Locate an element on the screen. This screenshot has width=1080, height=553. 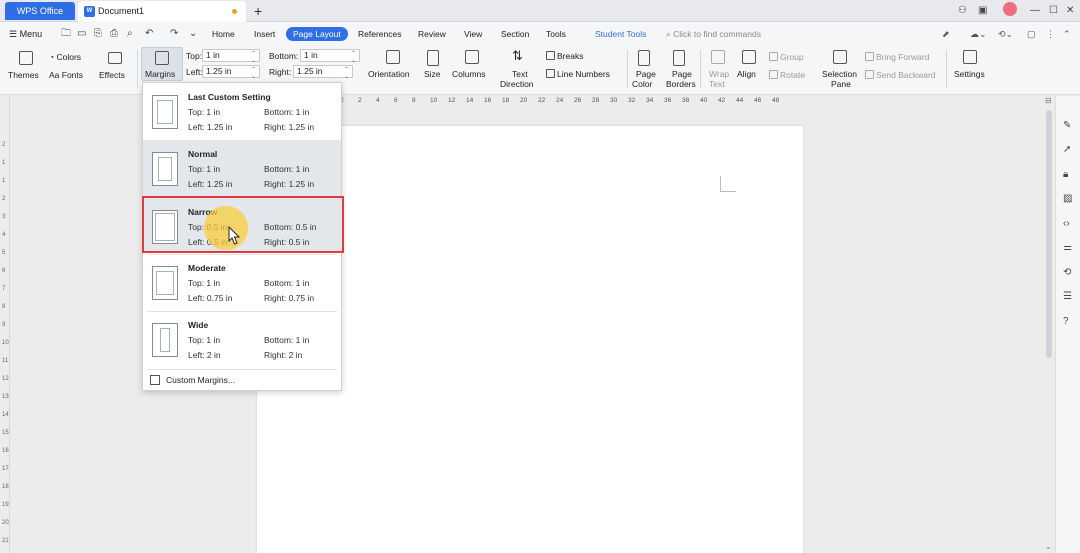
save-icon: ▭ is located at coordinates (81, 34).